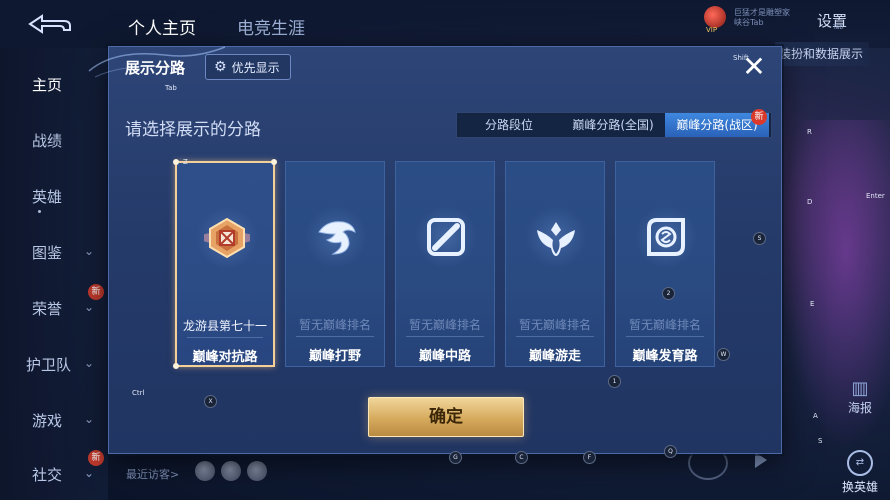  What do you see at coordinates (210, 401) in the screenshot?
I see `key-hint-label: X` at bounding box center [210, 401].